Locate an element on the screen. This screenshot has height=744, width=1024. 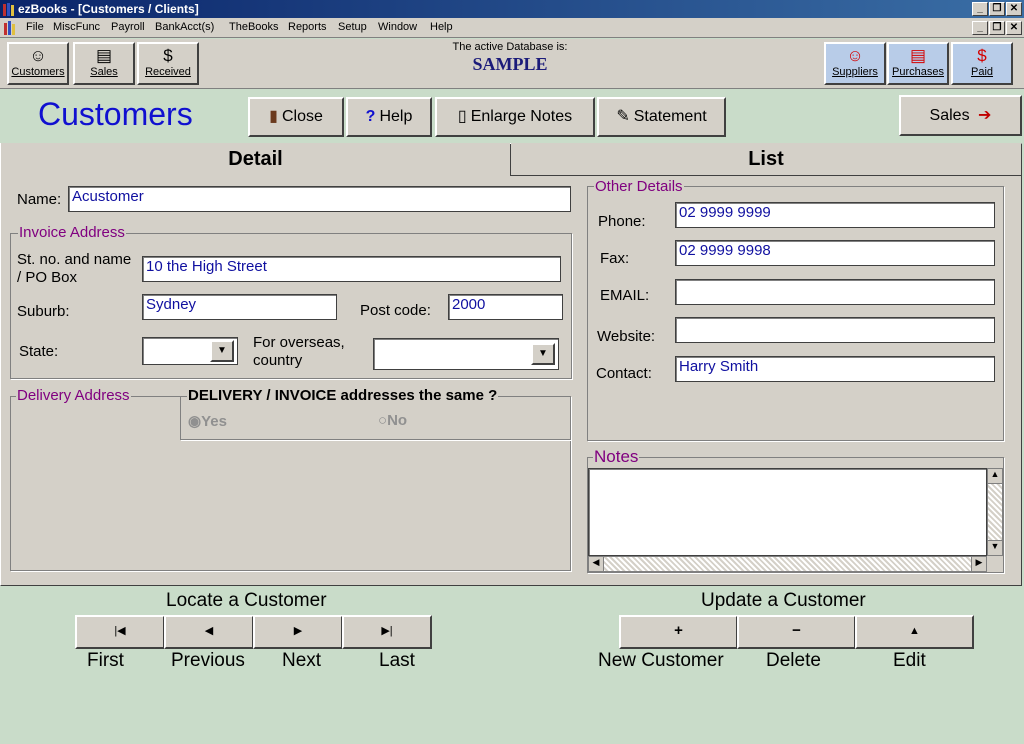
scroll-left-button: ◀ is located at coordinates (596, 564).